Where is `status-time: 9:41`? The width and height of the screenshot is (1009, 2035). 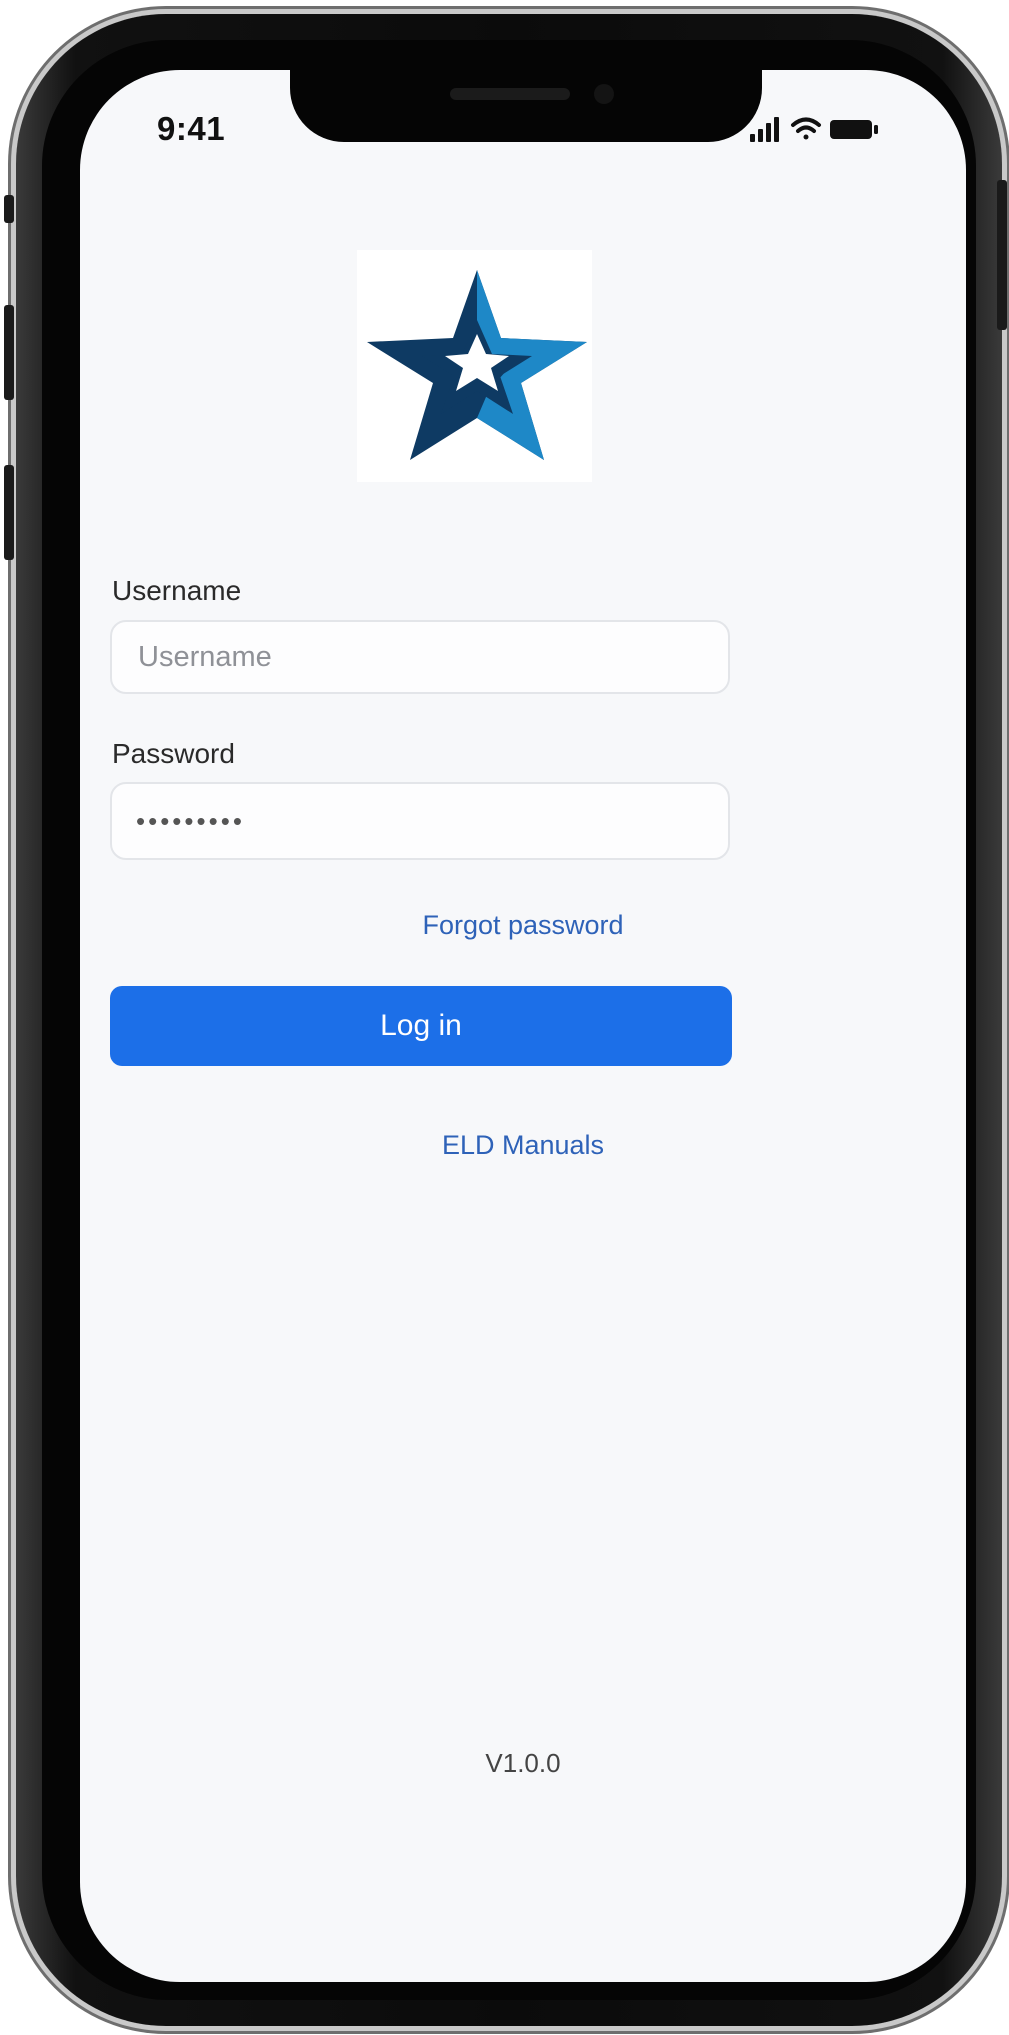
status-time: 9:41 is located at coordinates (191, 128).